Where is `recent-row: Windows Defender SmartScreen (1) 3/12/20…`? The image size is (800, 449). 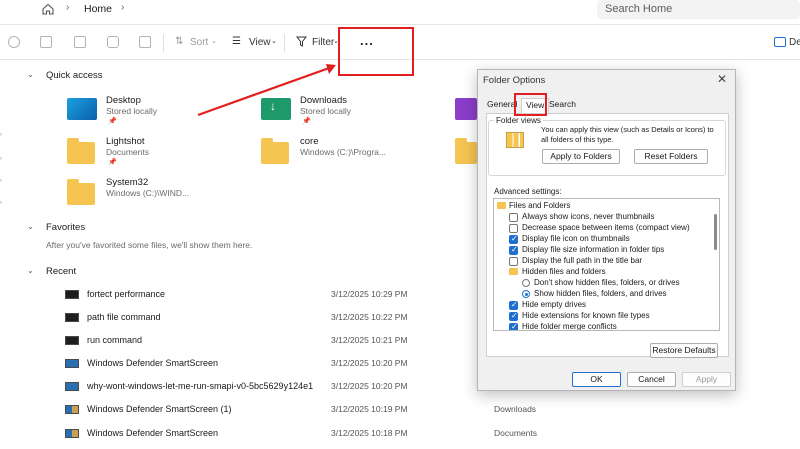 recent-row: Windows Defender SmartScreen (1) 3/12/20… is located at coordinates (430, 411).